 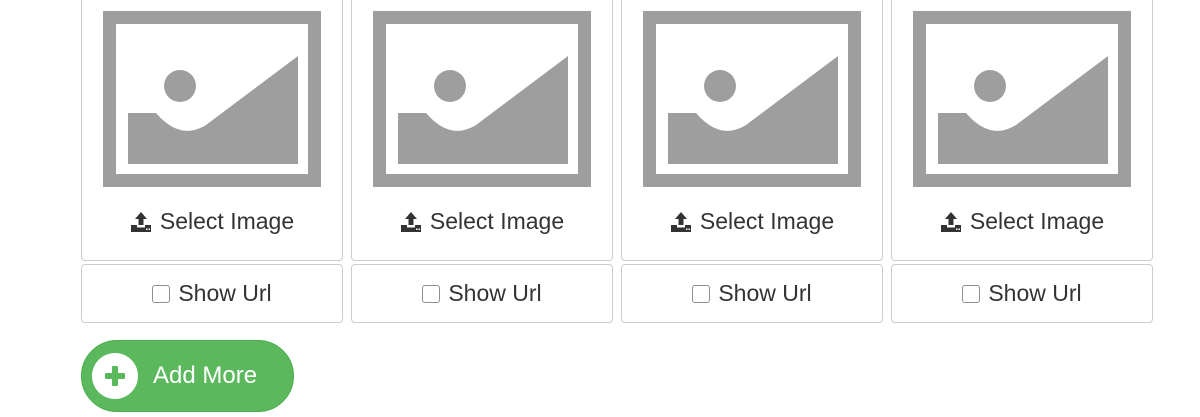 I want to click on add-more-icon-circle, so click(x=115, y=376).